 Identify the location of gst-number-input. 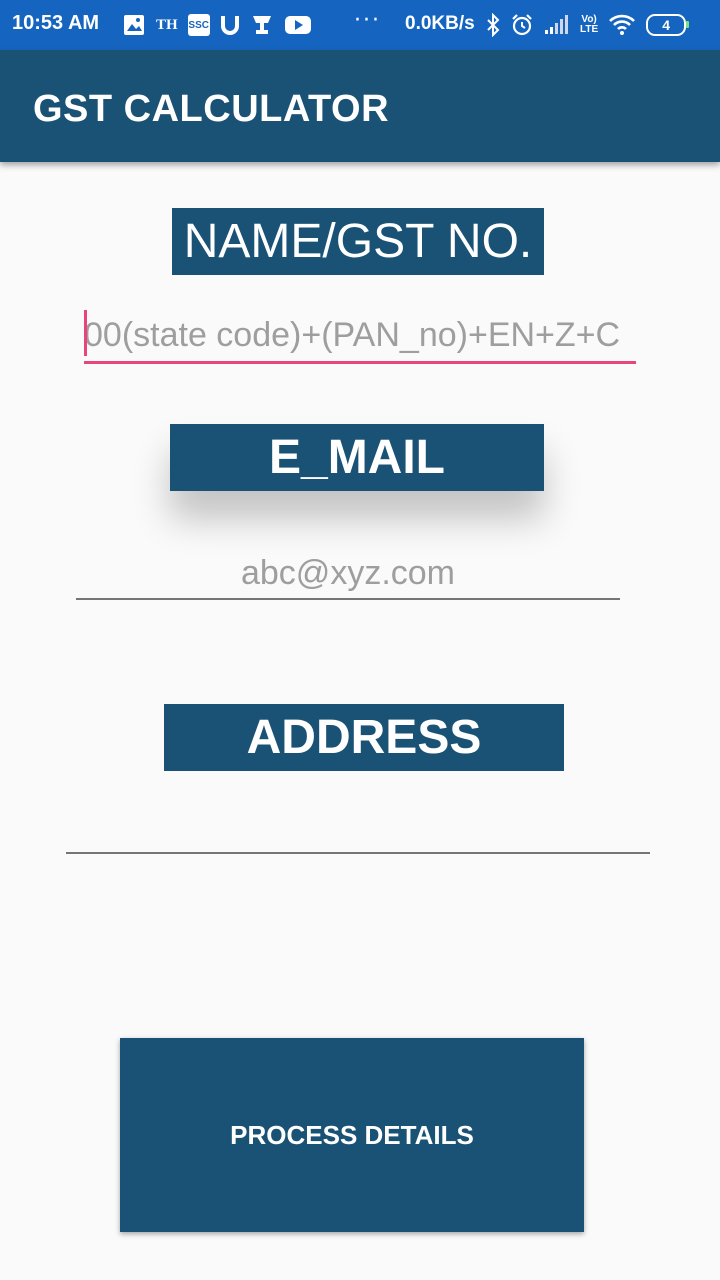
(360, 336).